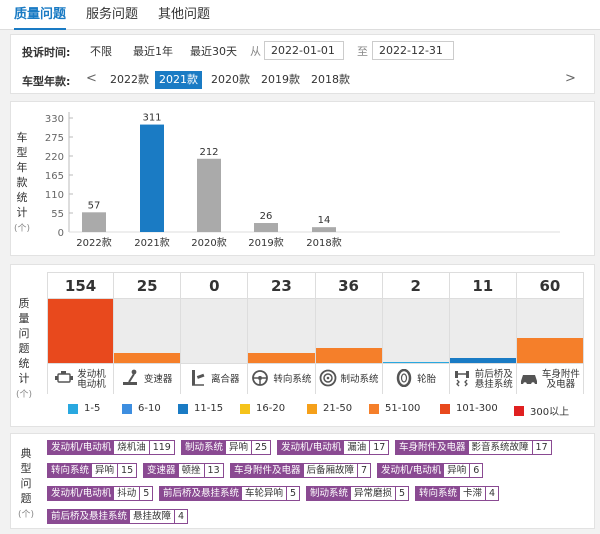 The image size is (600, 534). Describe the element at coordinates (266, 216) in the screenshot. I see `bar-value-label: 26` at that location.